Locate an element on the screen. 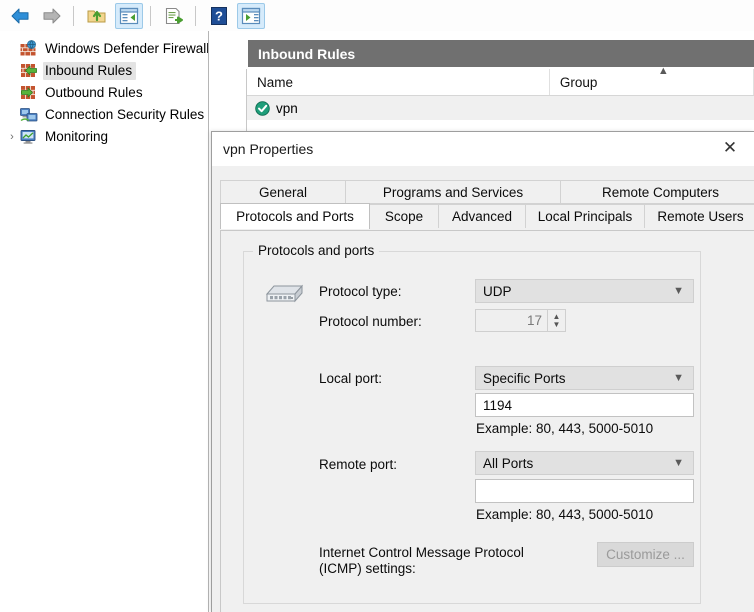 Image resolution: width=754 pixels, height=612 pixels. tab-remote-users: Remote Users is located at coordinates (699, 216).